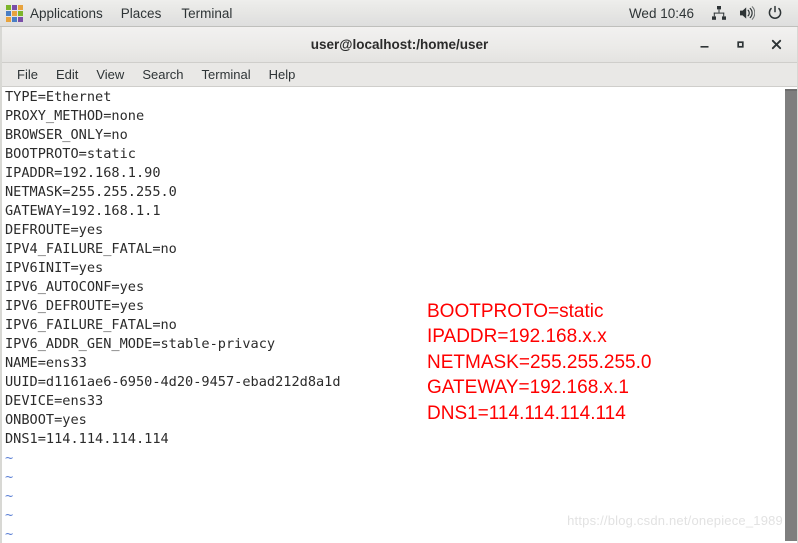 The height and width of the screenshot is (543, 798). Describe the element at coordinates (14, 13) in the screenshot. I see `applications-grid-icon` at that location.